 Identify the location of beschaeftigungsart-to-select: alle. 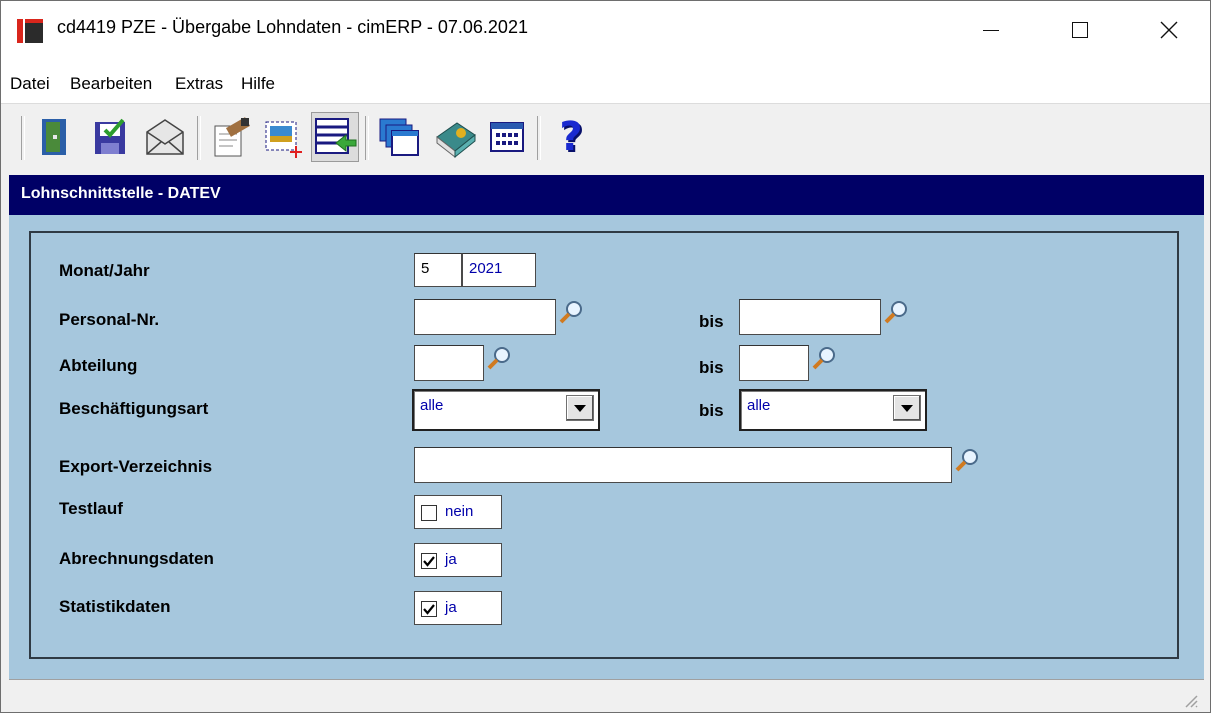
(833, 410).